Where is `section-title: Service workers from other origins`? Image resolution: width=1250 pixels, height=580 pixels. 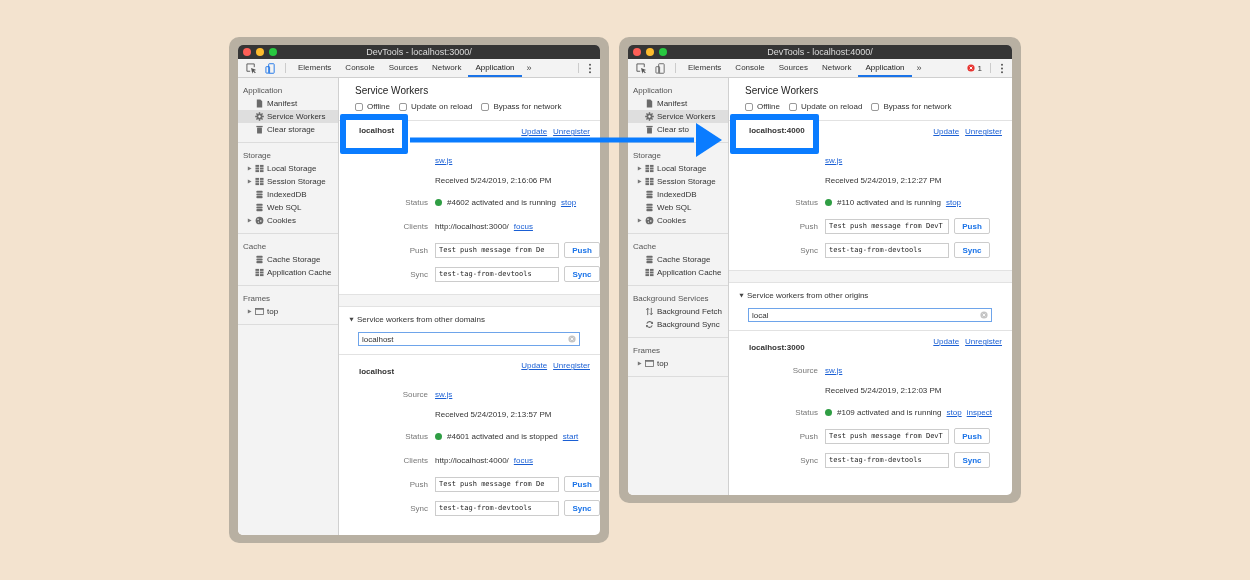 section-title: Service workers from other origins is located at coordinates (808, 295).